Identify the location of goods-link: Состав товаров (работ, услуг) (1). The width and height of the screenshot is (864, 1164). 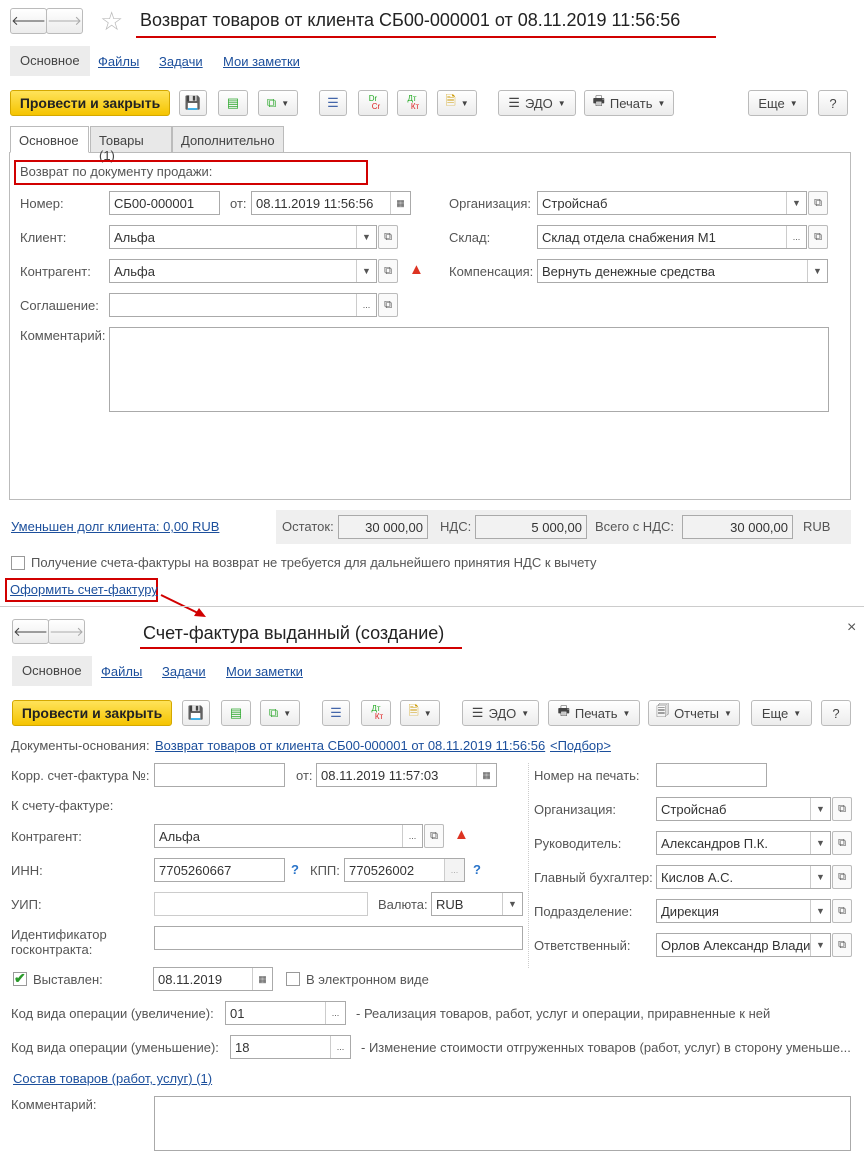
(112, 1078).